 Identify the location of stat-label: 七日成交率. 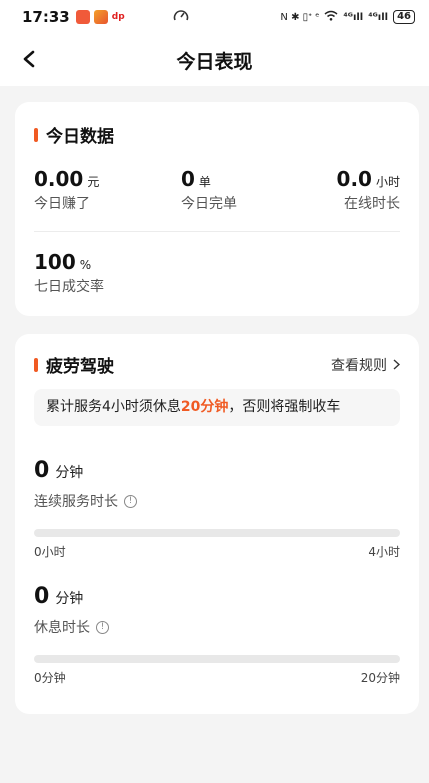
(69, 287).